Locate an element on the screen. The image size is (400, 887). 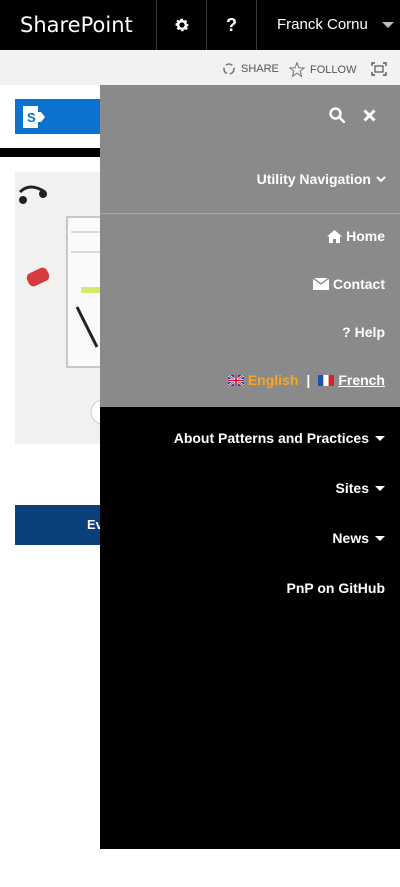
share-label: SHARE is located at coordinates (260, 69).